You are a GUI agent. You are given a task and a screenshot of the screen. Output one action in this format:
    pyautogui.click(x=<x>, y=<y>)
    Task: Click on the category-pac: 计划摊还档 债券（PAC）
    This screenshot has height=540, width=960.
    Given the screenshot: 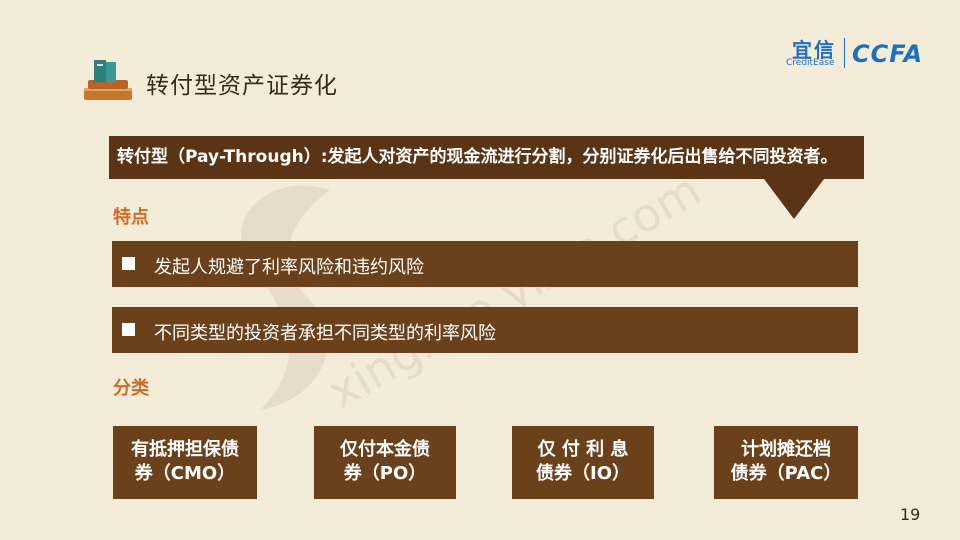 What is the action you would take?
    pyautogui.click(x=786, y=462)
    